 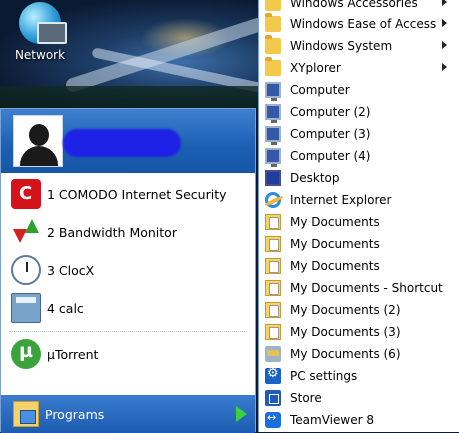 I want to click on menu-item-windows-accessories: Windows Accessories, so click(x=359, y=7).